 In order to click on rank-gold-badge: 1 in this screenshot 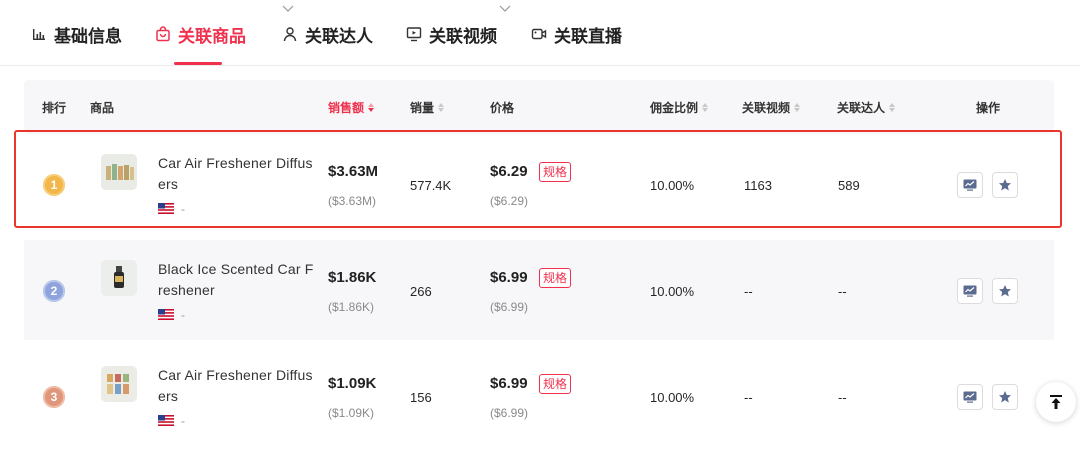, I will do `click(54, 185)`.